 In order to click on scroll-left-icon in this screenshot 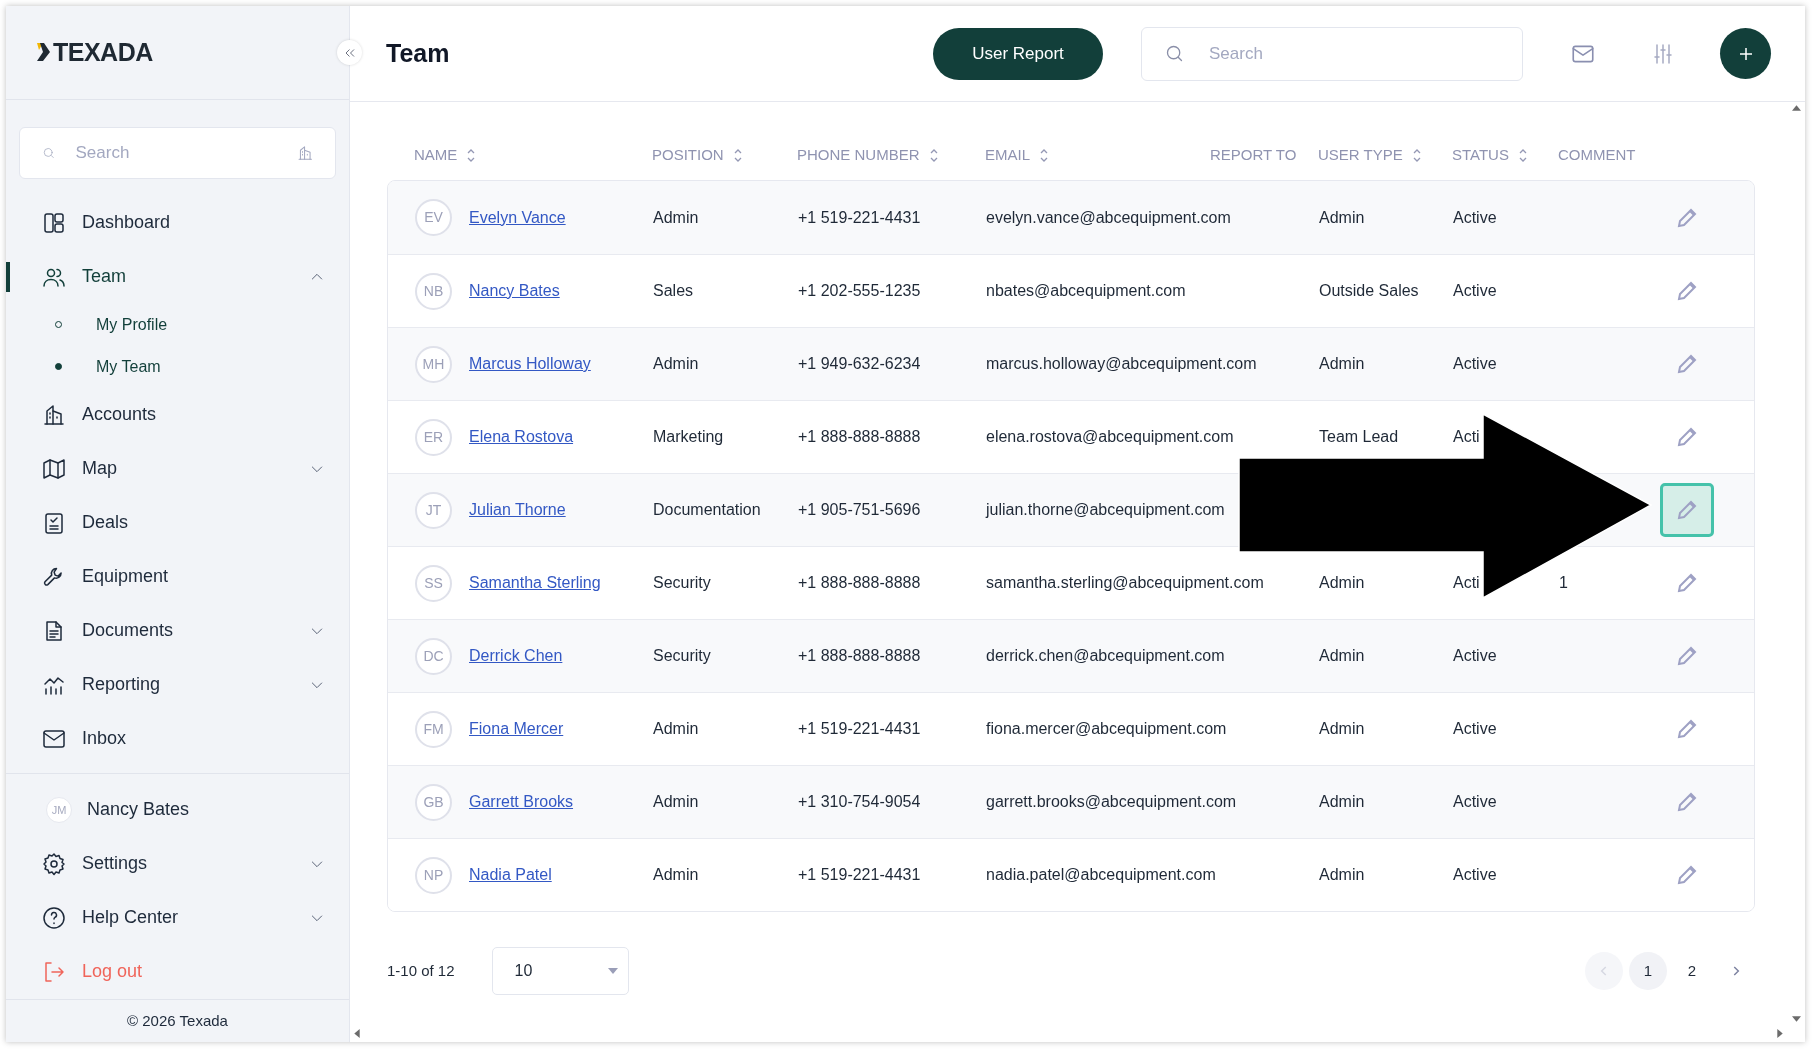, I will do `click(357, 1033)`.